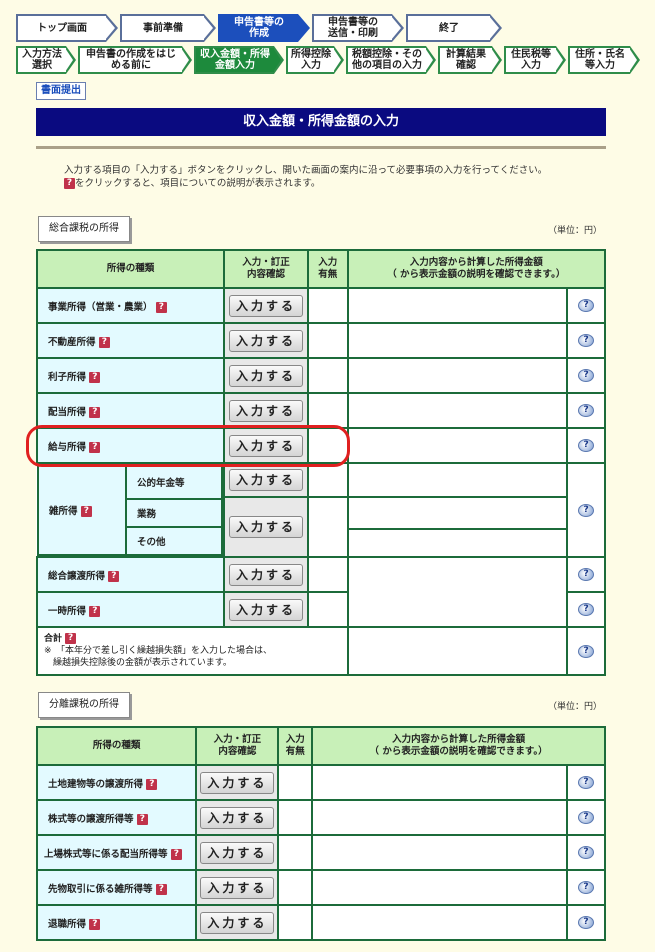  I want to click on header-confirm: 入力・訂正 内容確認, so click(237, 746).